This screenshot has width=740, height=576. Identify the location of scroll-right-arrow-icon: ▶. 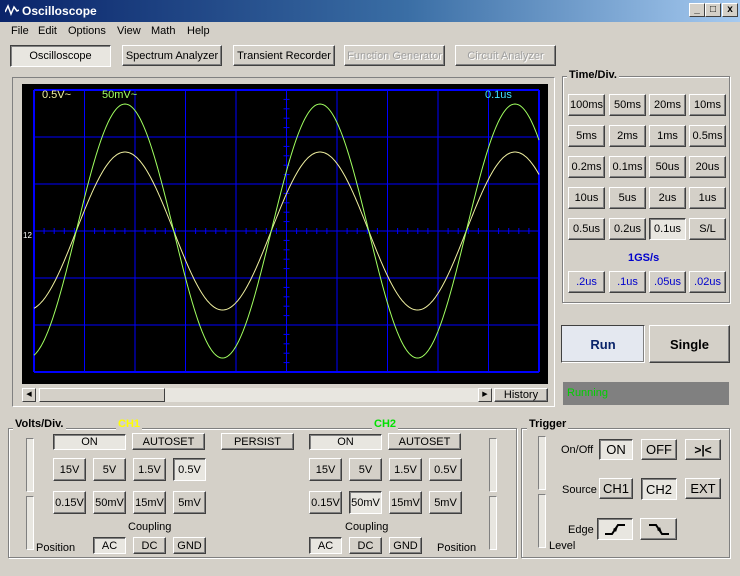
(485, 395).